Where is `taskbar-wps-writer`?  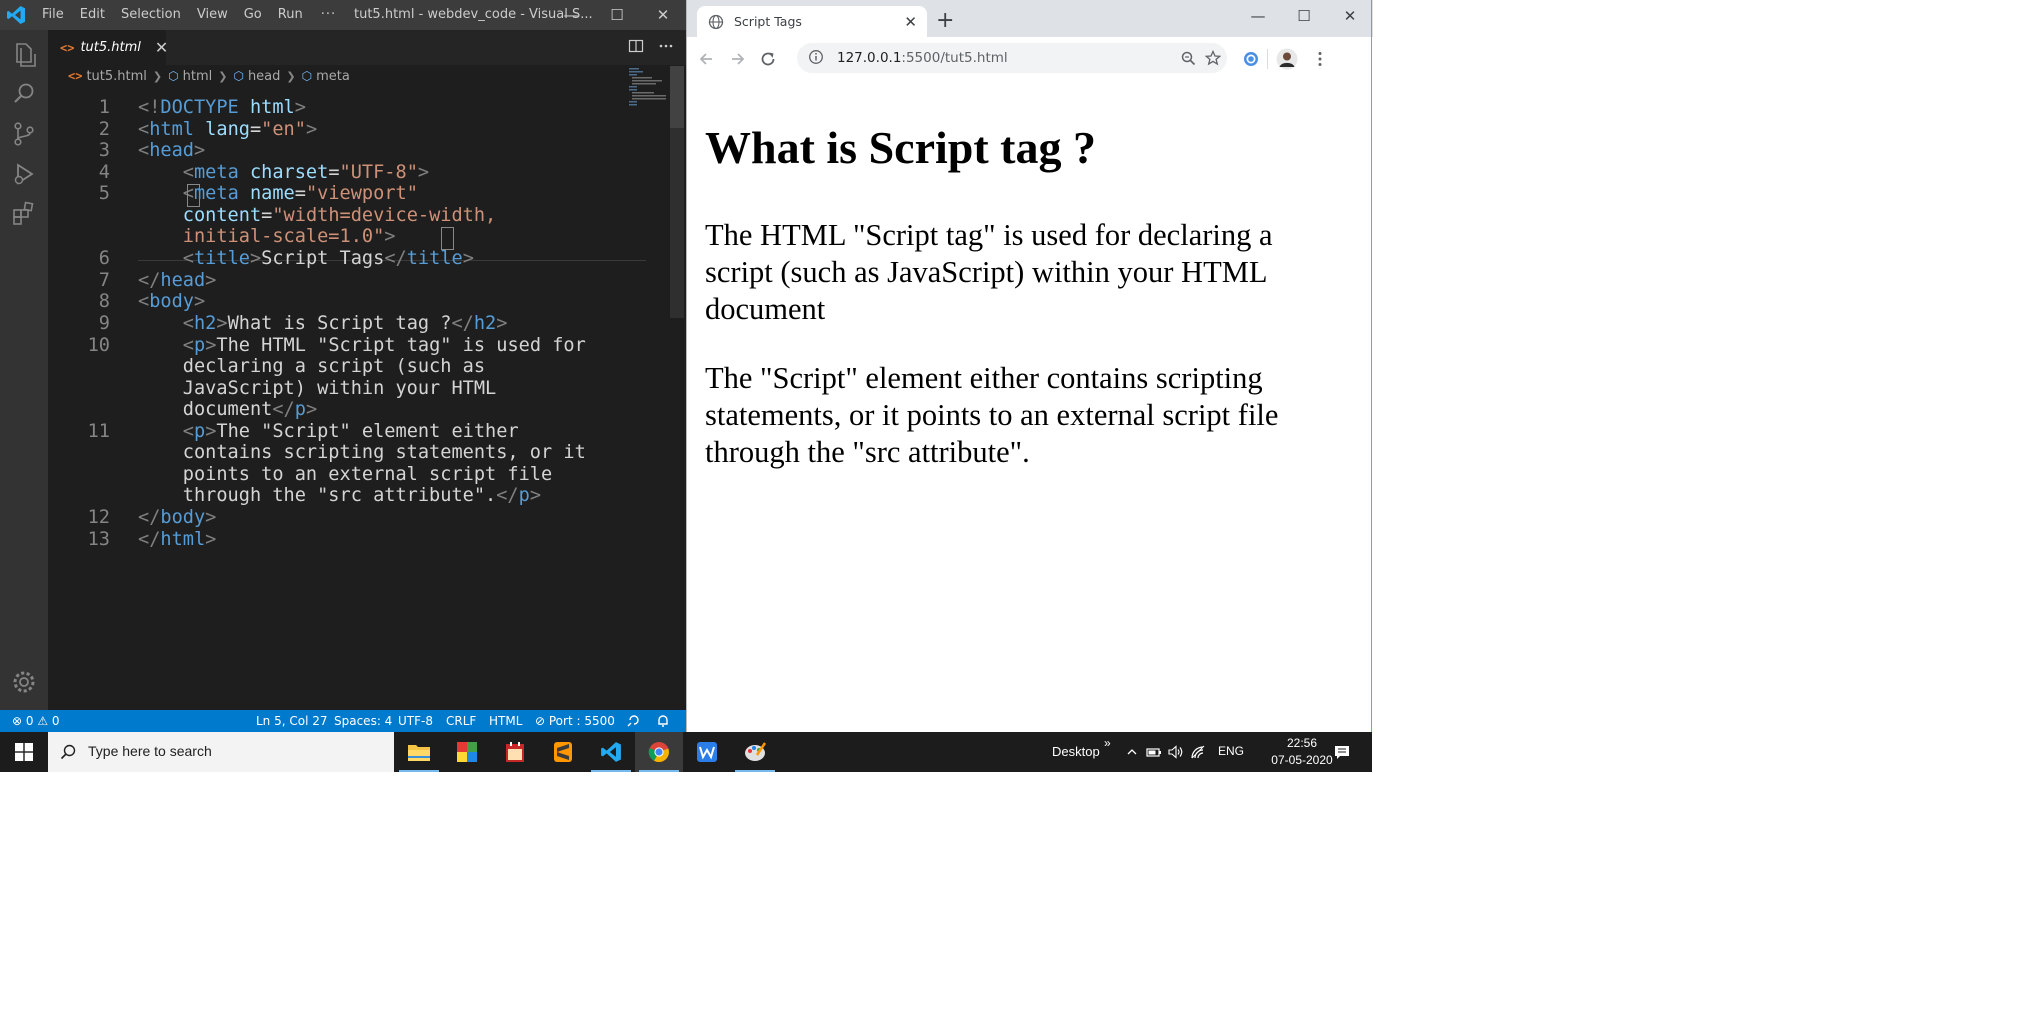
taskbar-wps-writer is located at coordinates (707, 752).